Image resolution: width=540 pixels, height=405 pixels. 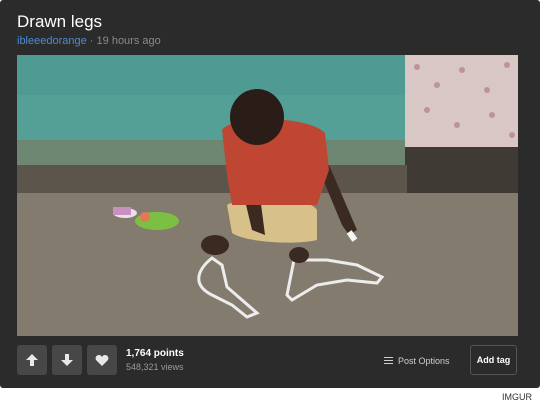 I want to click on post-options-button: Post Options, so click(x=417, y=360).